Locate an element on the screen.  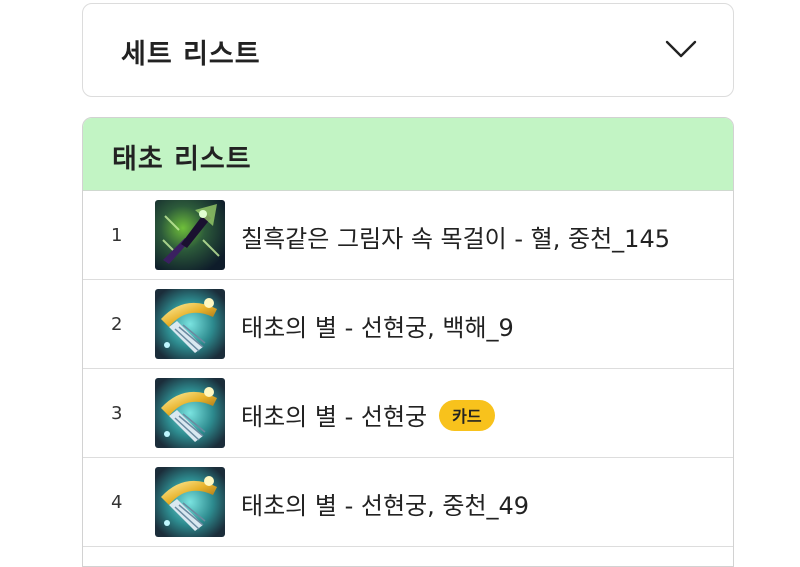
item-name: 칠흑같은 그림자 속 목걸이 - 혈, 중천_145 is located at coordinates (455, 239).